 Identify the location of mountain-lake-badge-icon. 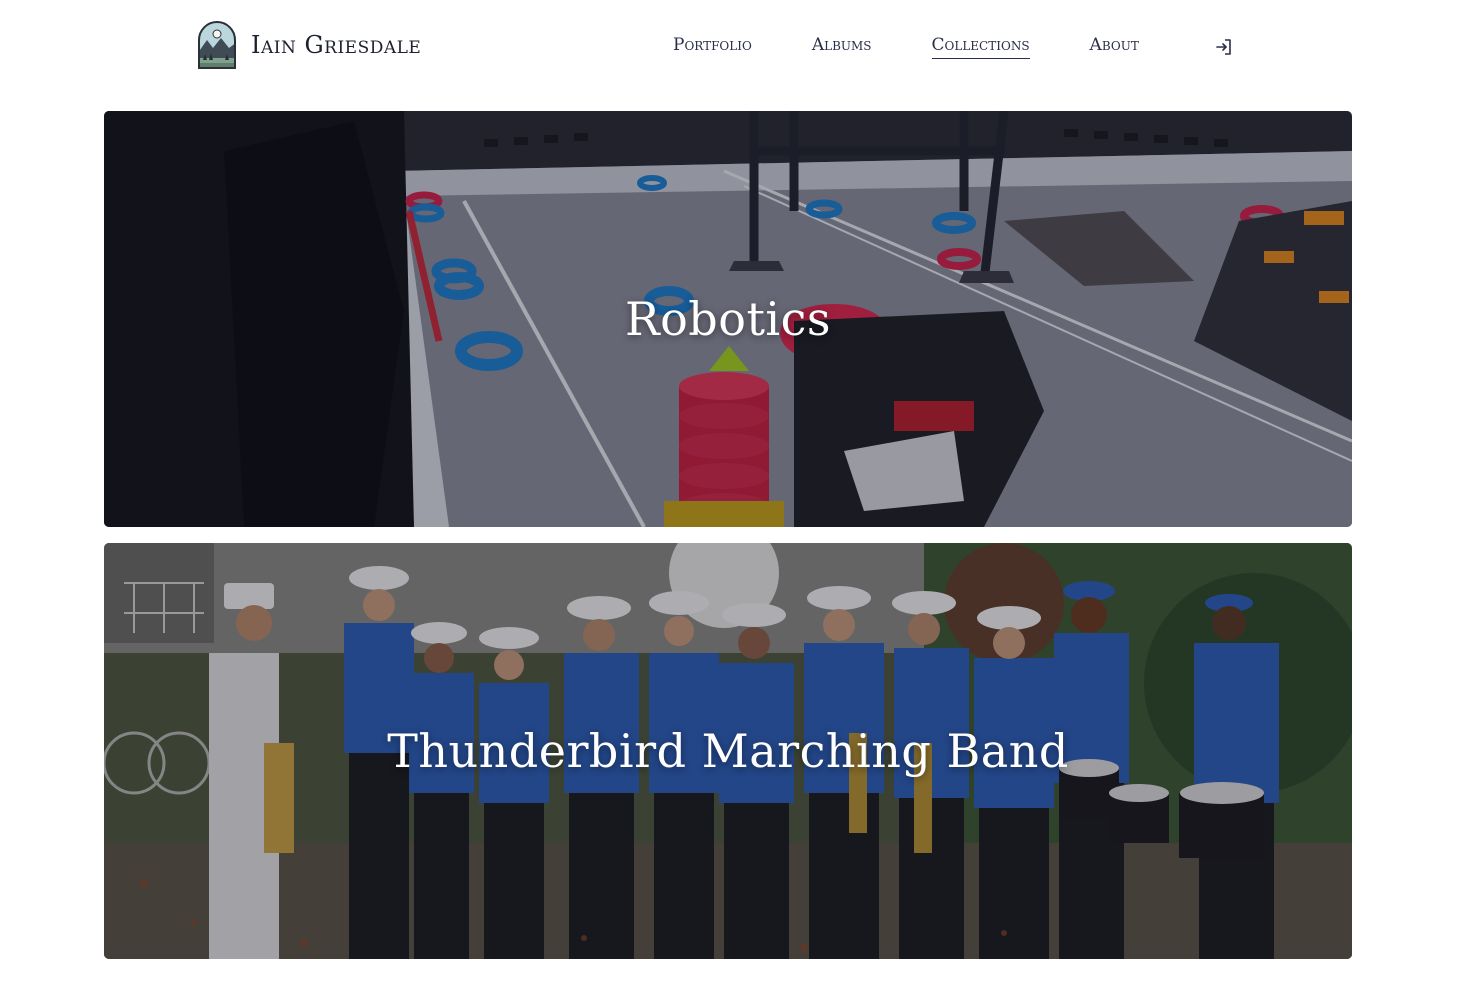
(217, 45).